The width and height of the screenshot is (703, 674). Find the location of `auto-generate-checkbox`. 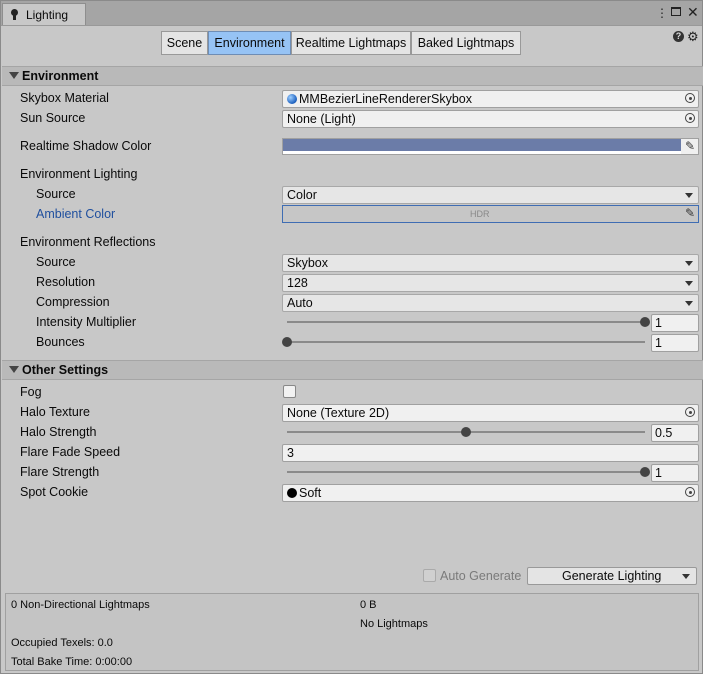

auto-generate-checkbox is located at coordinates (429, 575).